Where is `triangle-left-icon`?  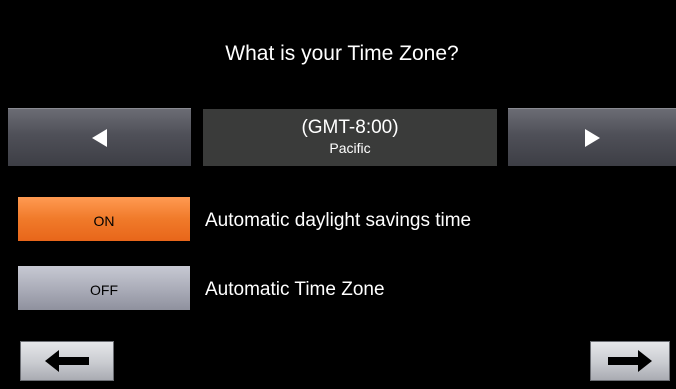 triangle-left-icon is located at coordinates (99, 137).